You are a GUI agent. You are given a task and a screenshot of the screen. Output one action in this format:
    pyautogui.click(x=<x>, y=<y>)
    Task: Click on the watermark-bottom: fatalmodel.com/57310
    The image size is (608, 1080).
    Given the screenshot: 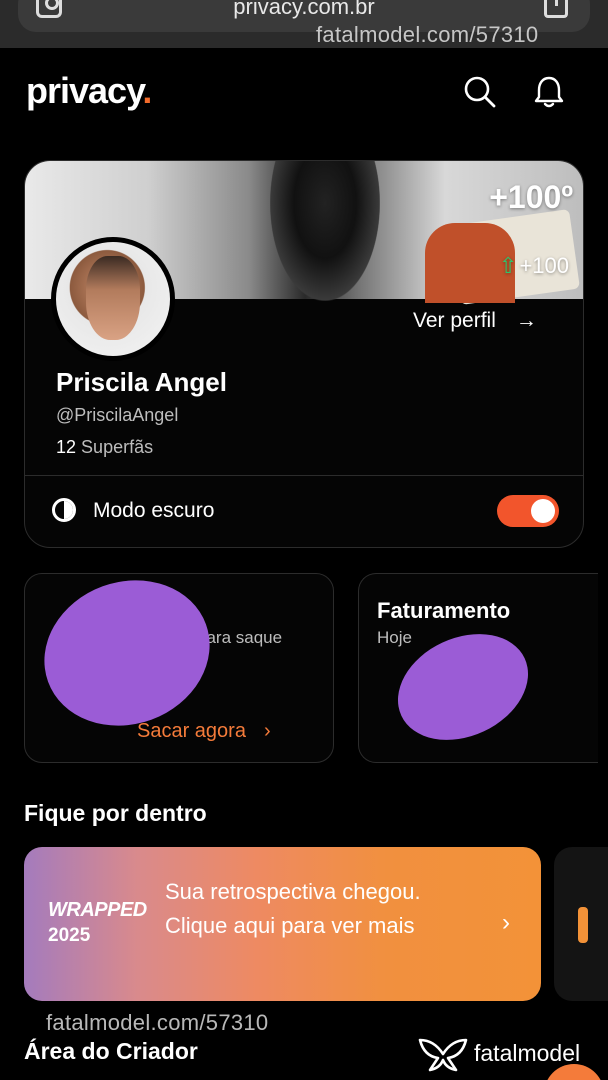 What is the action you would take?
    pyautogui.click(x=157, y=1022)
    